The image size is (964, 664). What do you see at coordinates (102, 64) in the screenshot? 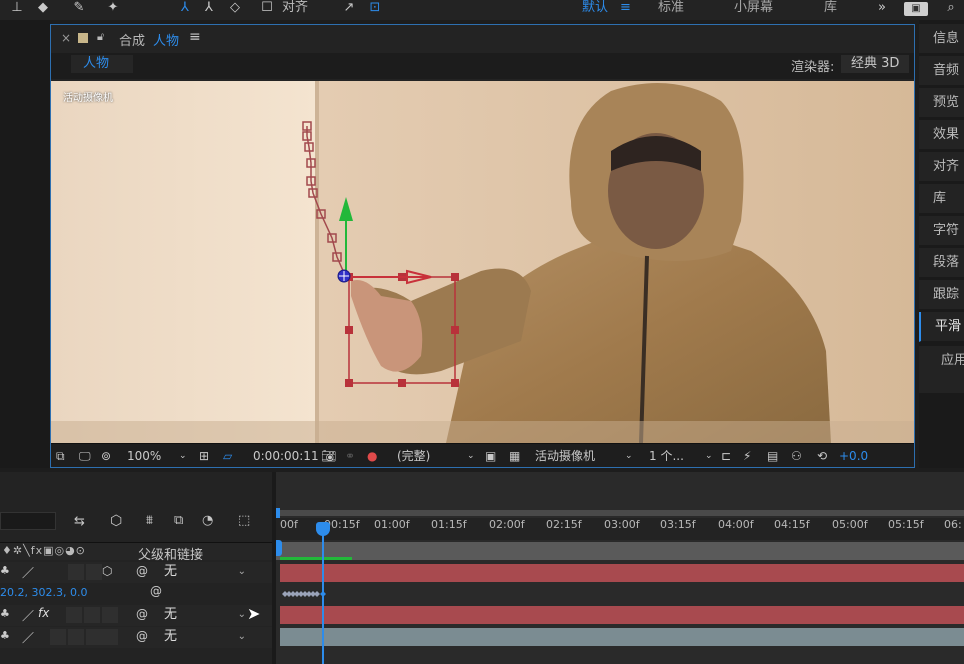
I see `comp-flow-tab: 人物` at bounding box center [102, 64].